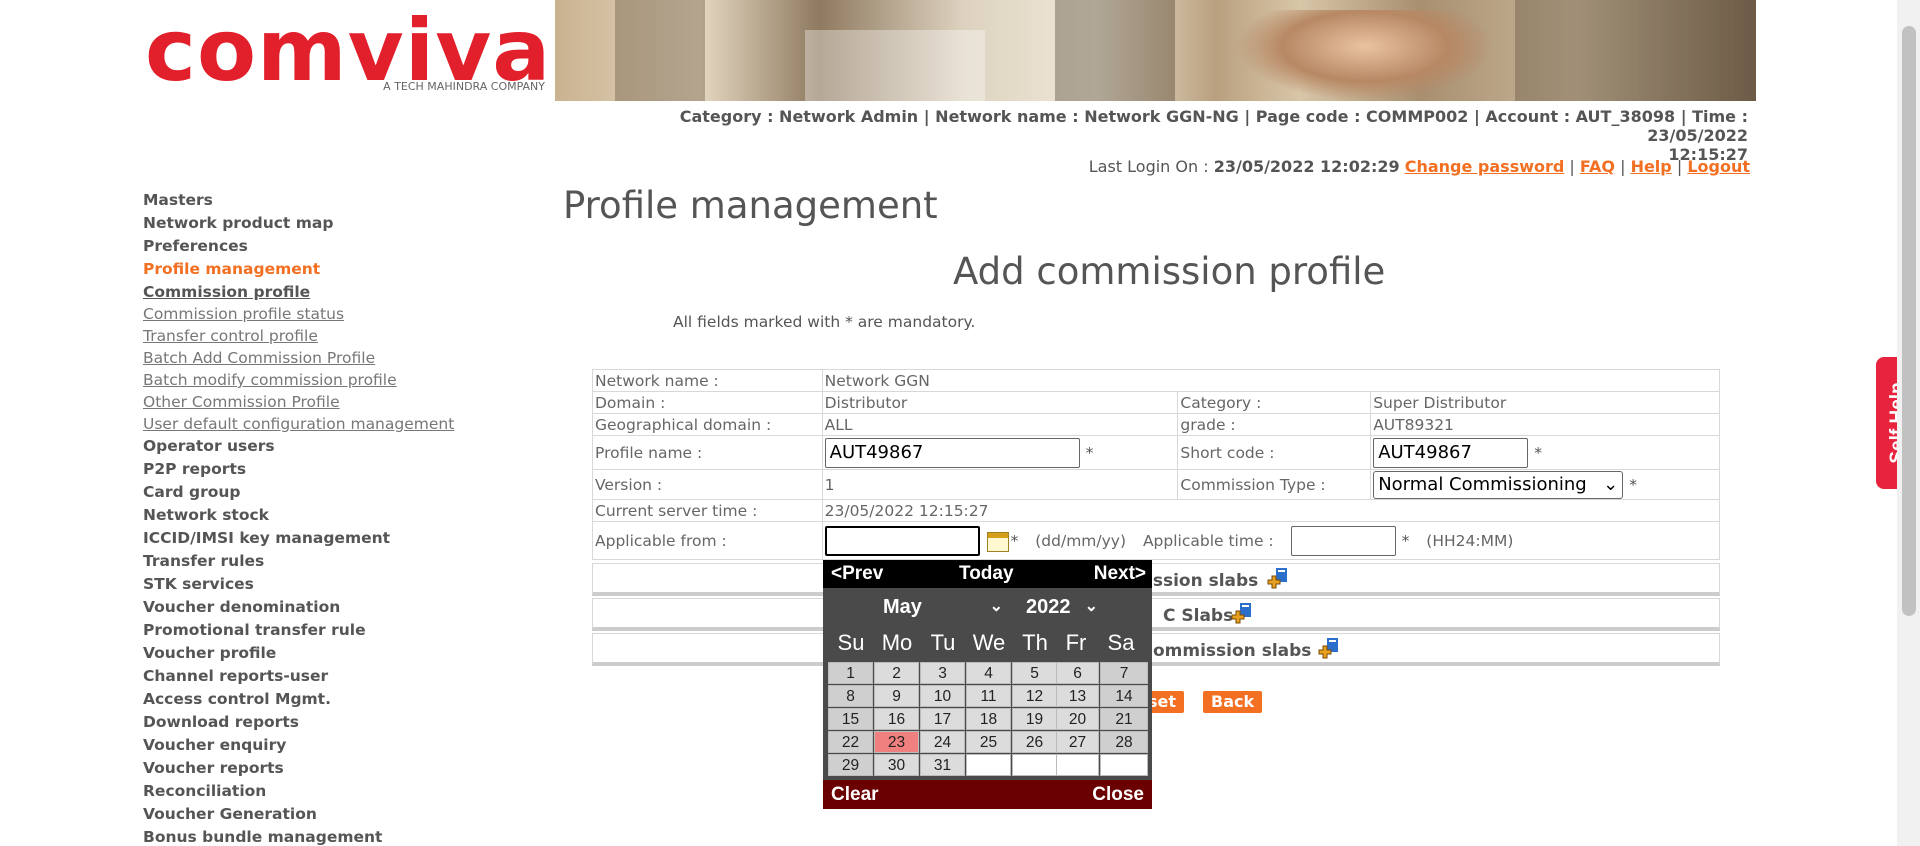 The width and height of the screenshot is (1920, 846). I want to click on calendar-today-button: Today, so click(986, 574).